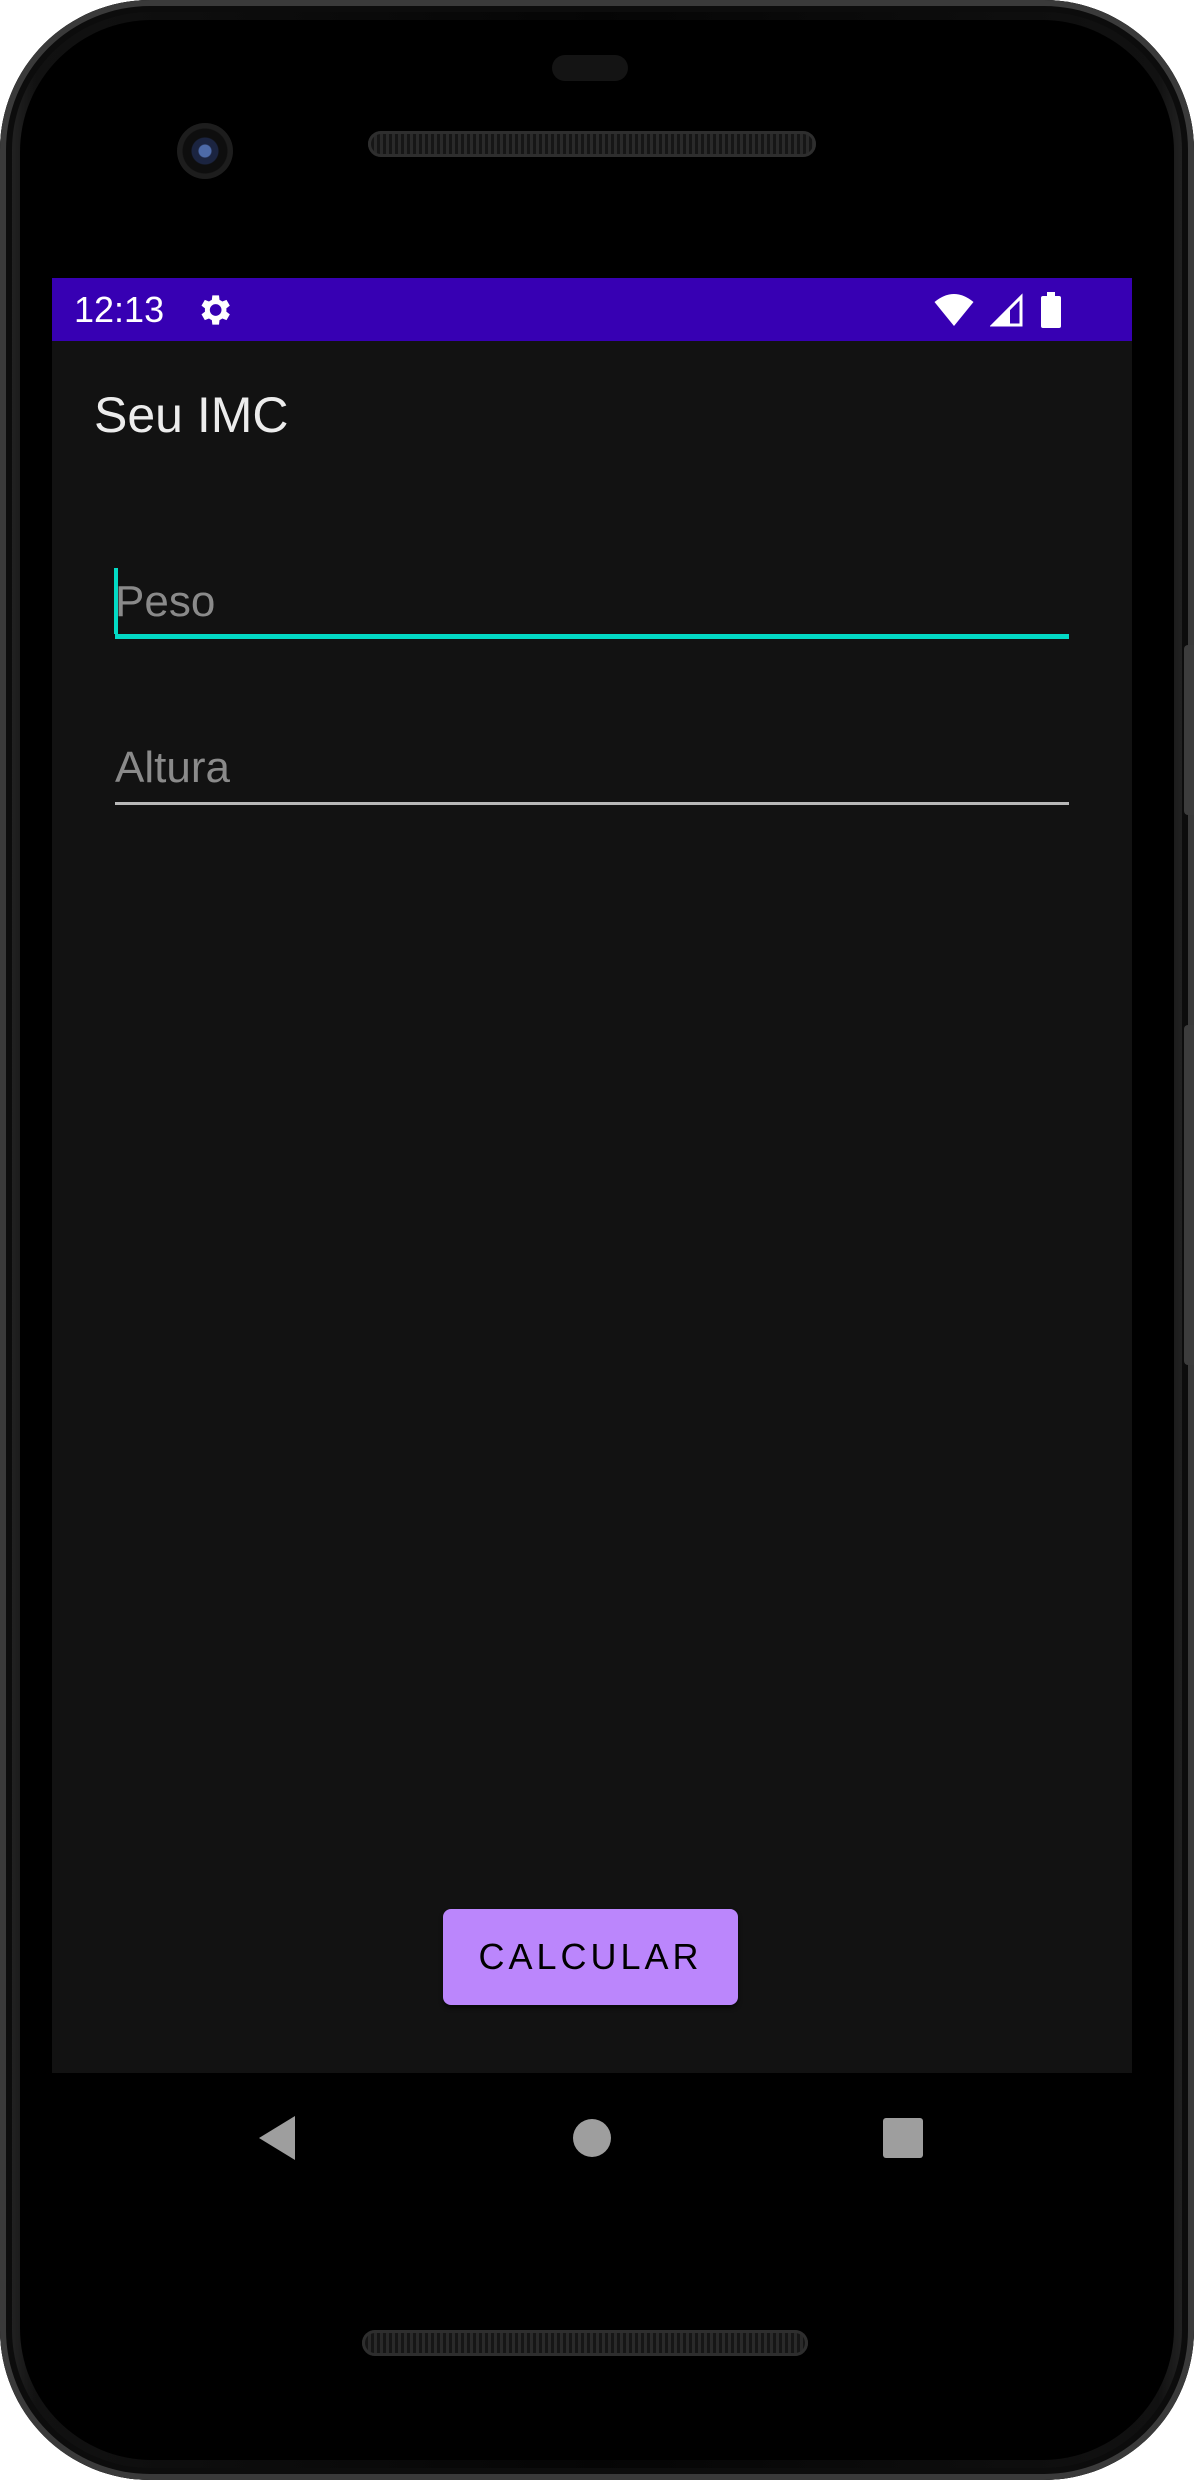  I want to click on back-triangle-icon, so click(277, 2138).